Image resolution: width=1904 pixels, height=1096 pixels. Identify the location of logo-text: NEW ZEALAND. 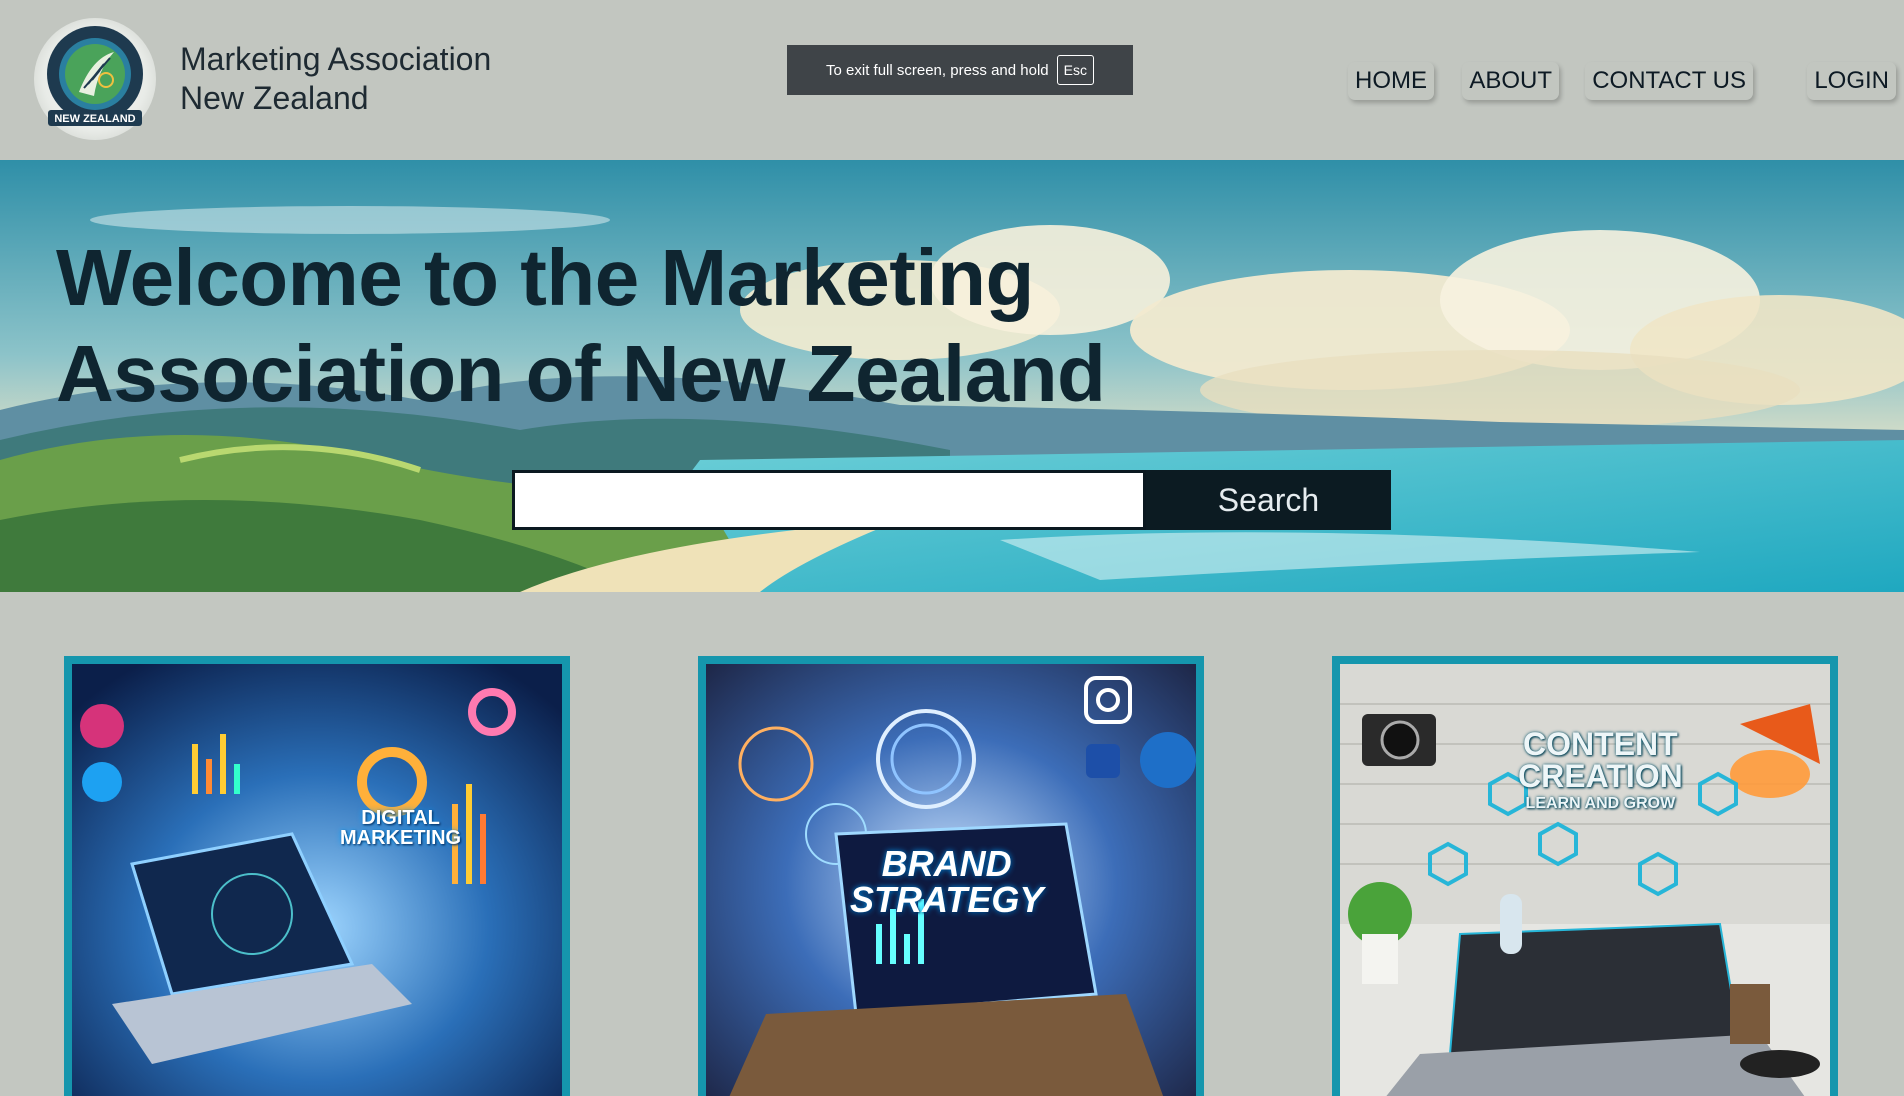
(94, 119).